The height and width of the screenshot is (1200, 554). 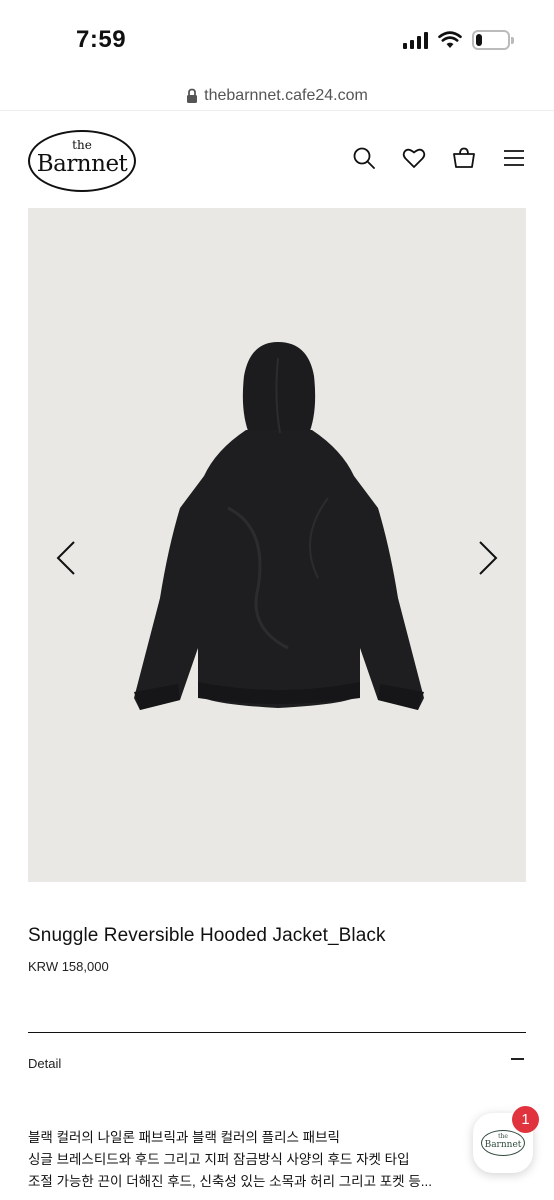 I want to click on floating-logo-main-text: Barnnet, so click(x=503, y=1145).